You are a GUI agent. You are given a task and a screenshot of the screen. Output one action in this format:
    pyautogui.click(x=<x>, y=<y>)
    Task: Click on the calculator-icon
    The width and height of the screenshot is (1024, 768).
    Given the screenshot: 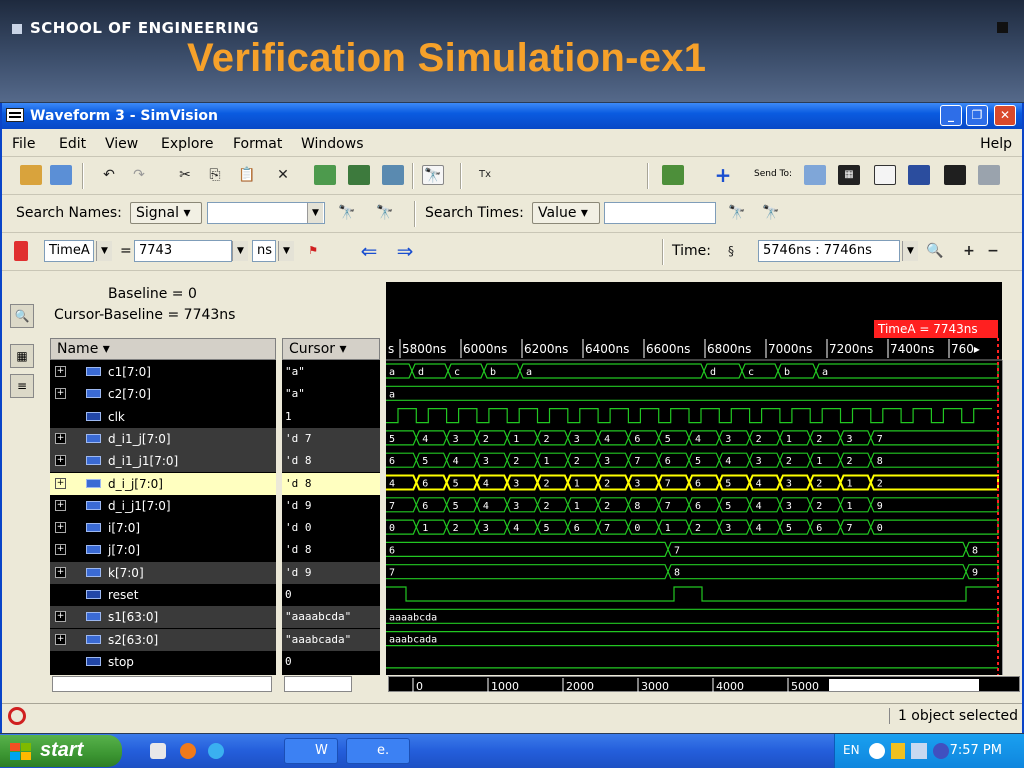 What is the action you would take?
    pyautogui.click(x=989, y=175)
    